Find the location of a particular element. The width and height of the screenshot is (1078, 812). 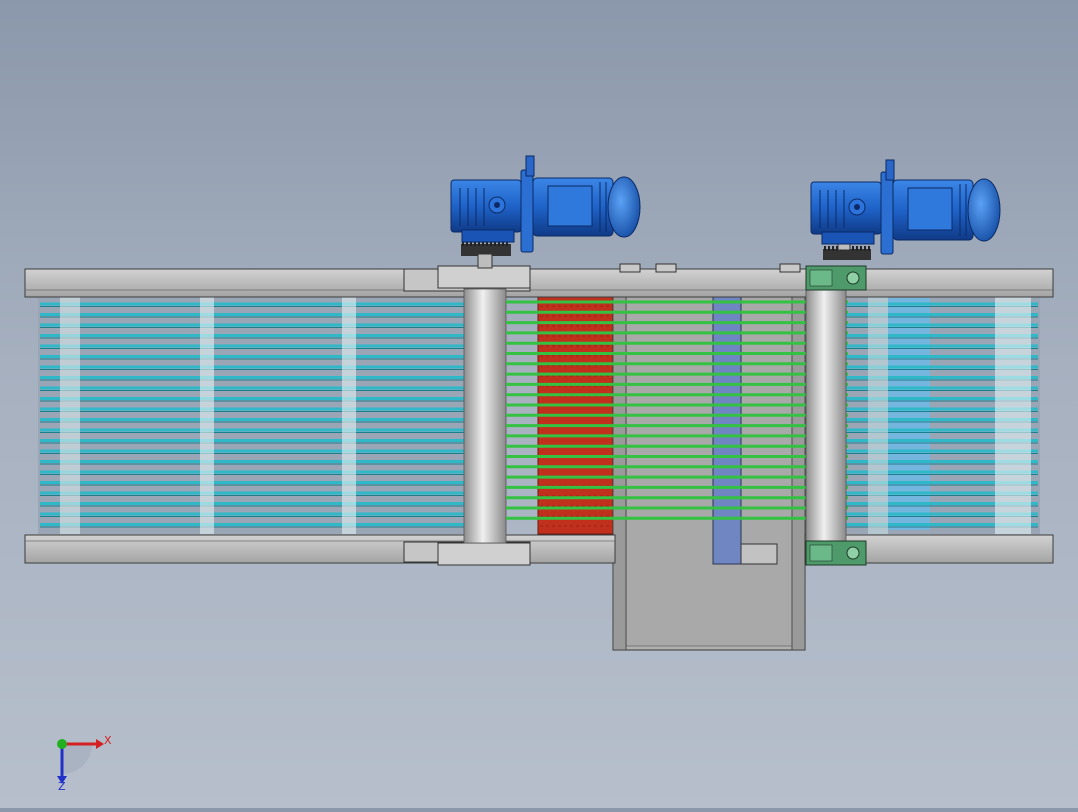

top-frame-rail is located at coordinates (539, 283).